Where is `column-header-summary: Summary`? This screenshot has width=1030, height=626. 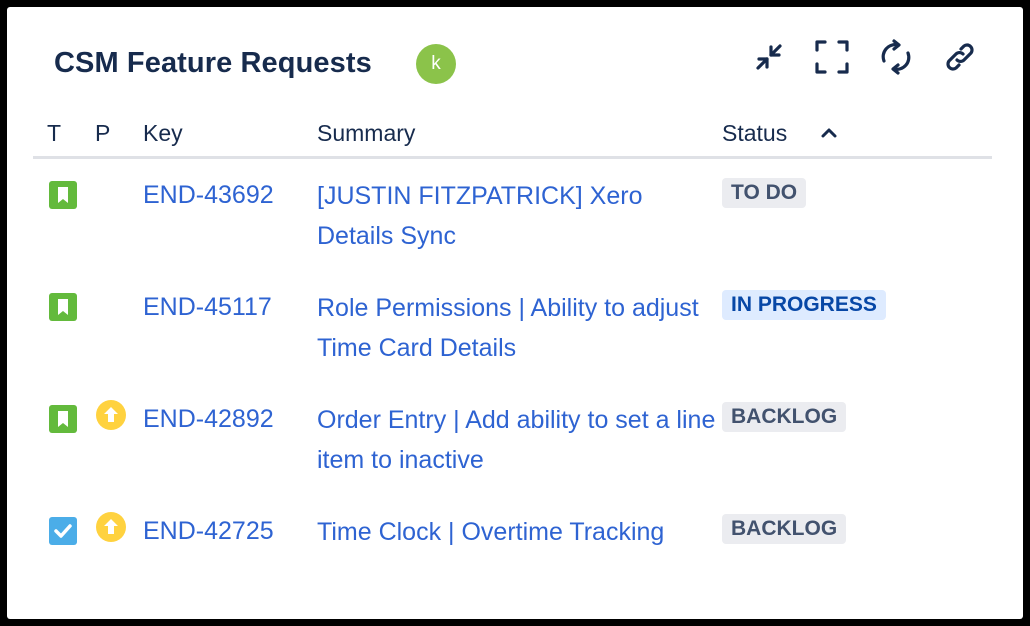 column-header-summary: Summary is located at coordinates (366, 133).